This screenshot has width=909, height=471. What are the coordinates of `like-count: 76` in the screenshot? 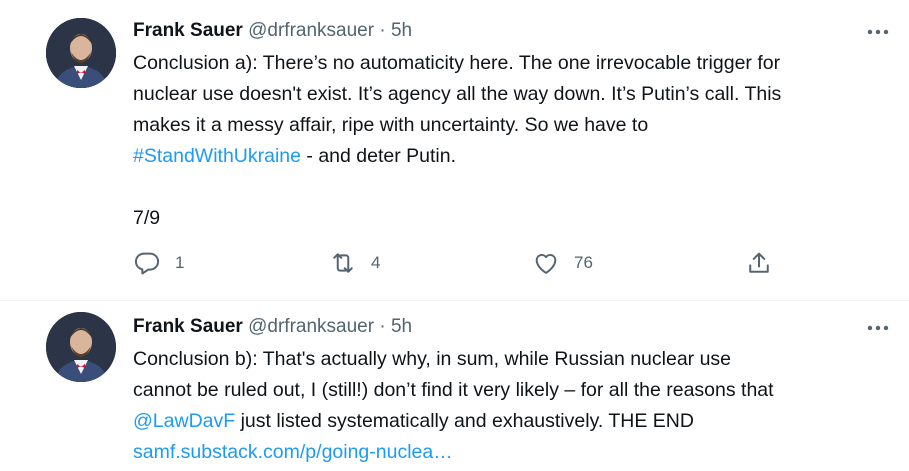 It's located at (583, 262).